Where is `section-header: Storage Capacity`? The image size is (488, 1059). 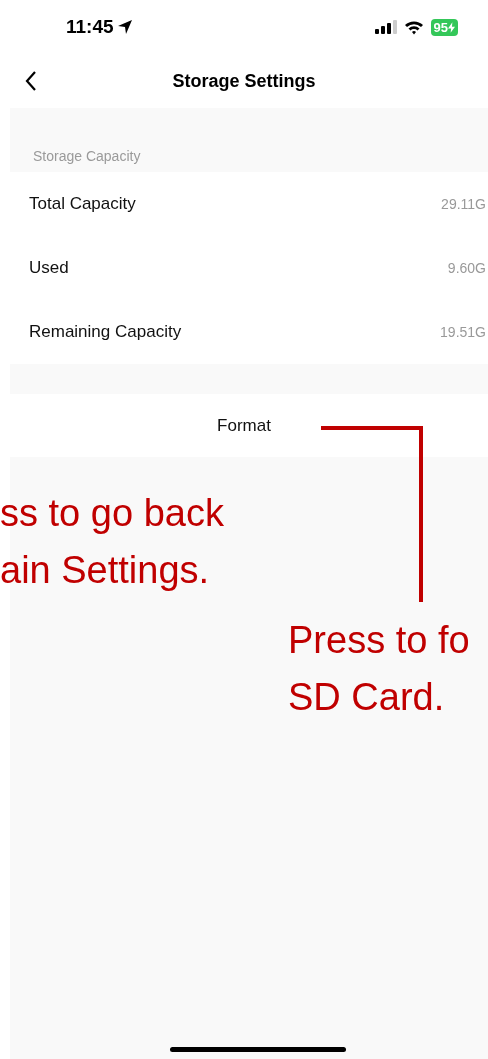
section-header: Storage Capacity is located at coordinates (87, 156).